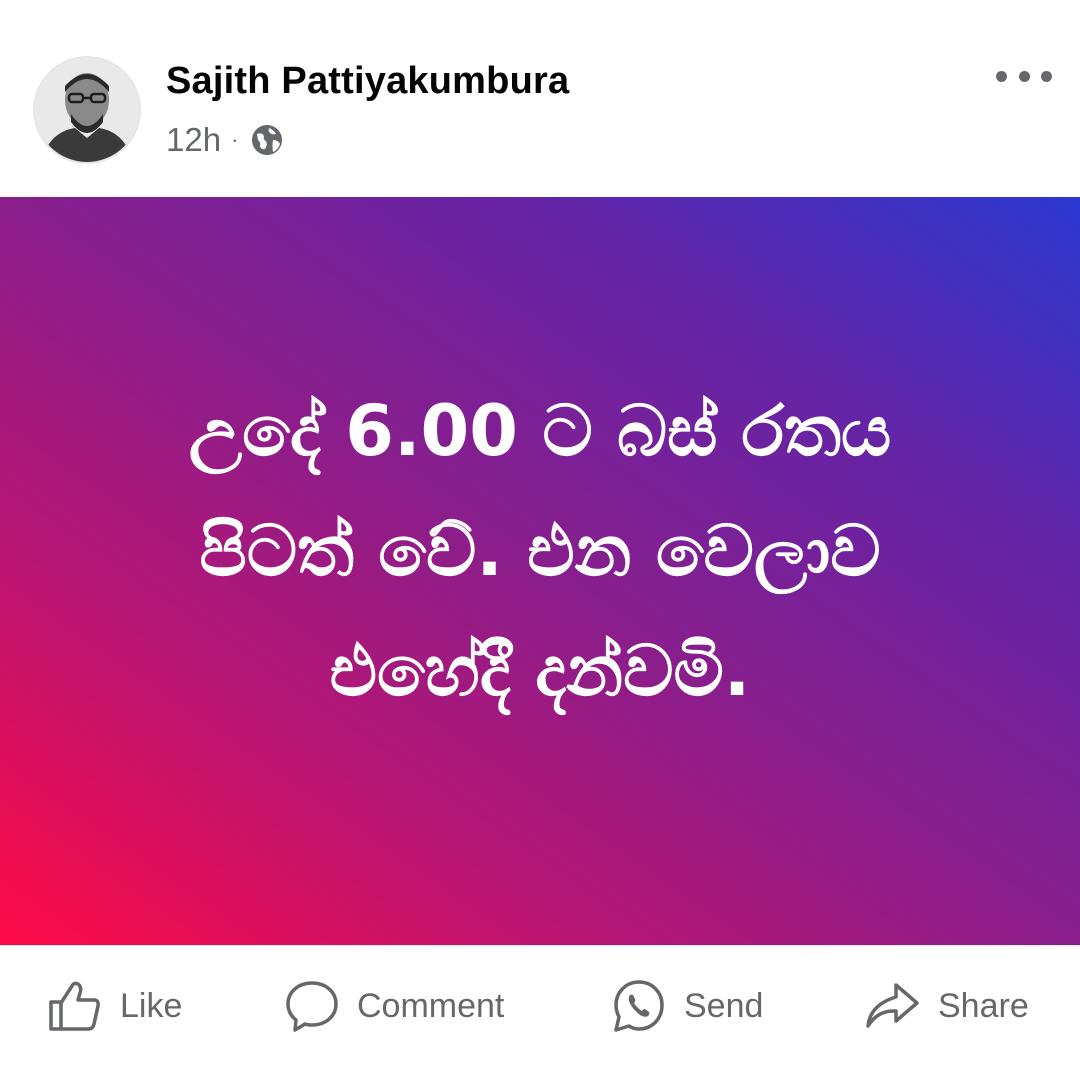  I want to click on share-label: Share, so click(983, 1005).